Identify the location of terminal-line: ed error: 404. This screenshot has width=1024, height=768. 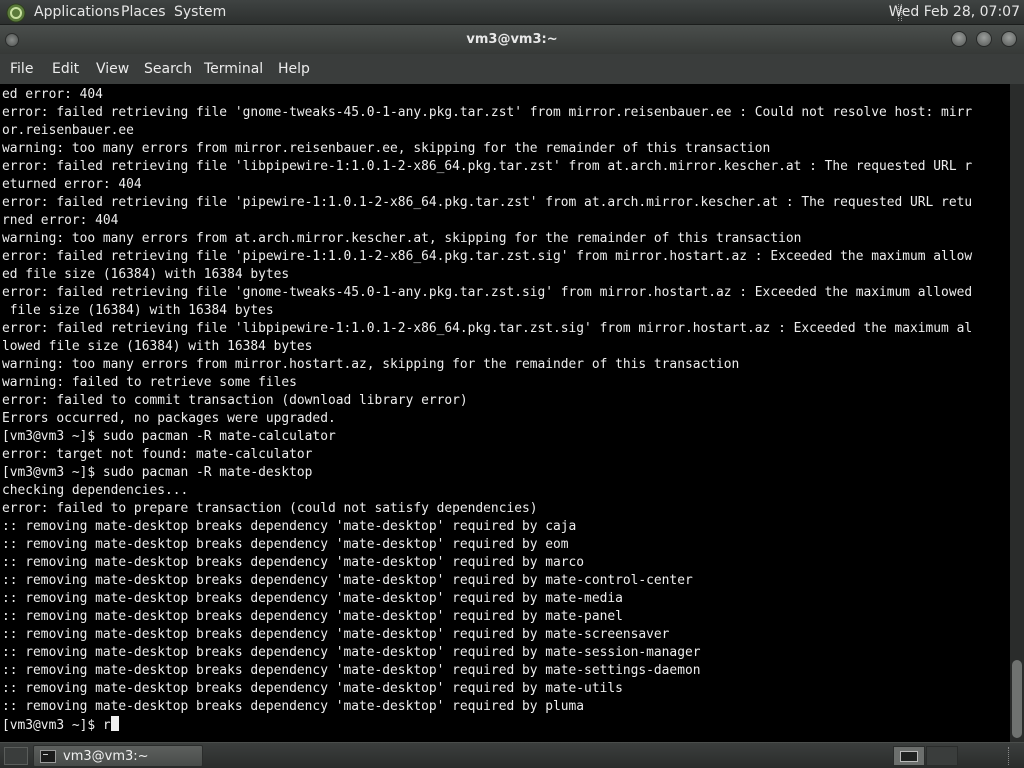
(52, 94).